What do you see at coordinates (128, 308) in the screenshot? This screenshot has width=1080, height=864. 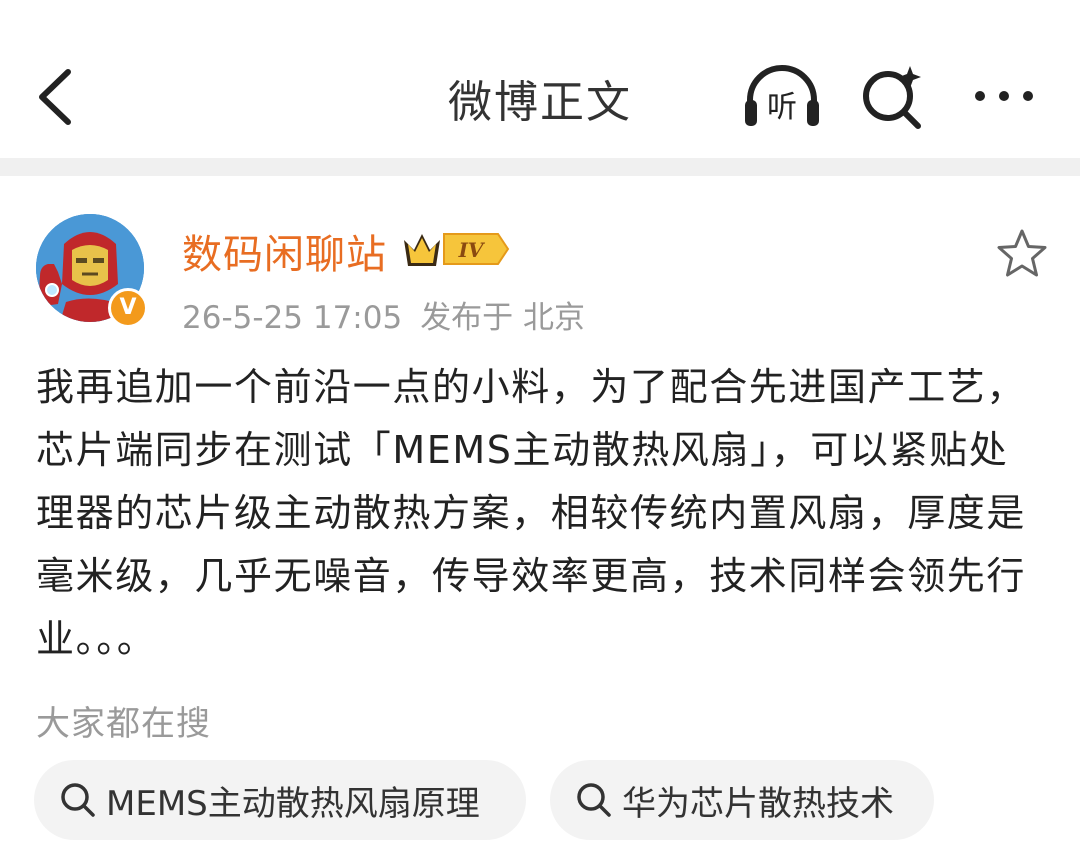 I see `verified-badge-icon: V` at bounding box center [128, 308].